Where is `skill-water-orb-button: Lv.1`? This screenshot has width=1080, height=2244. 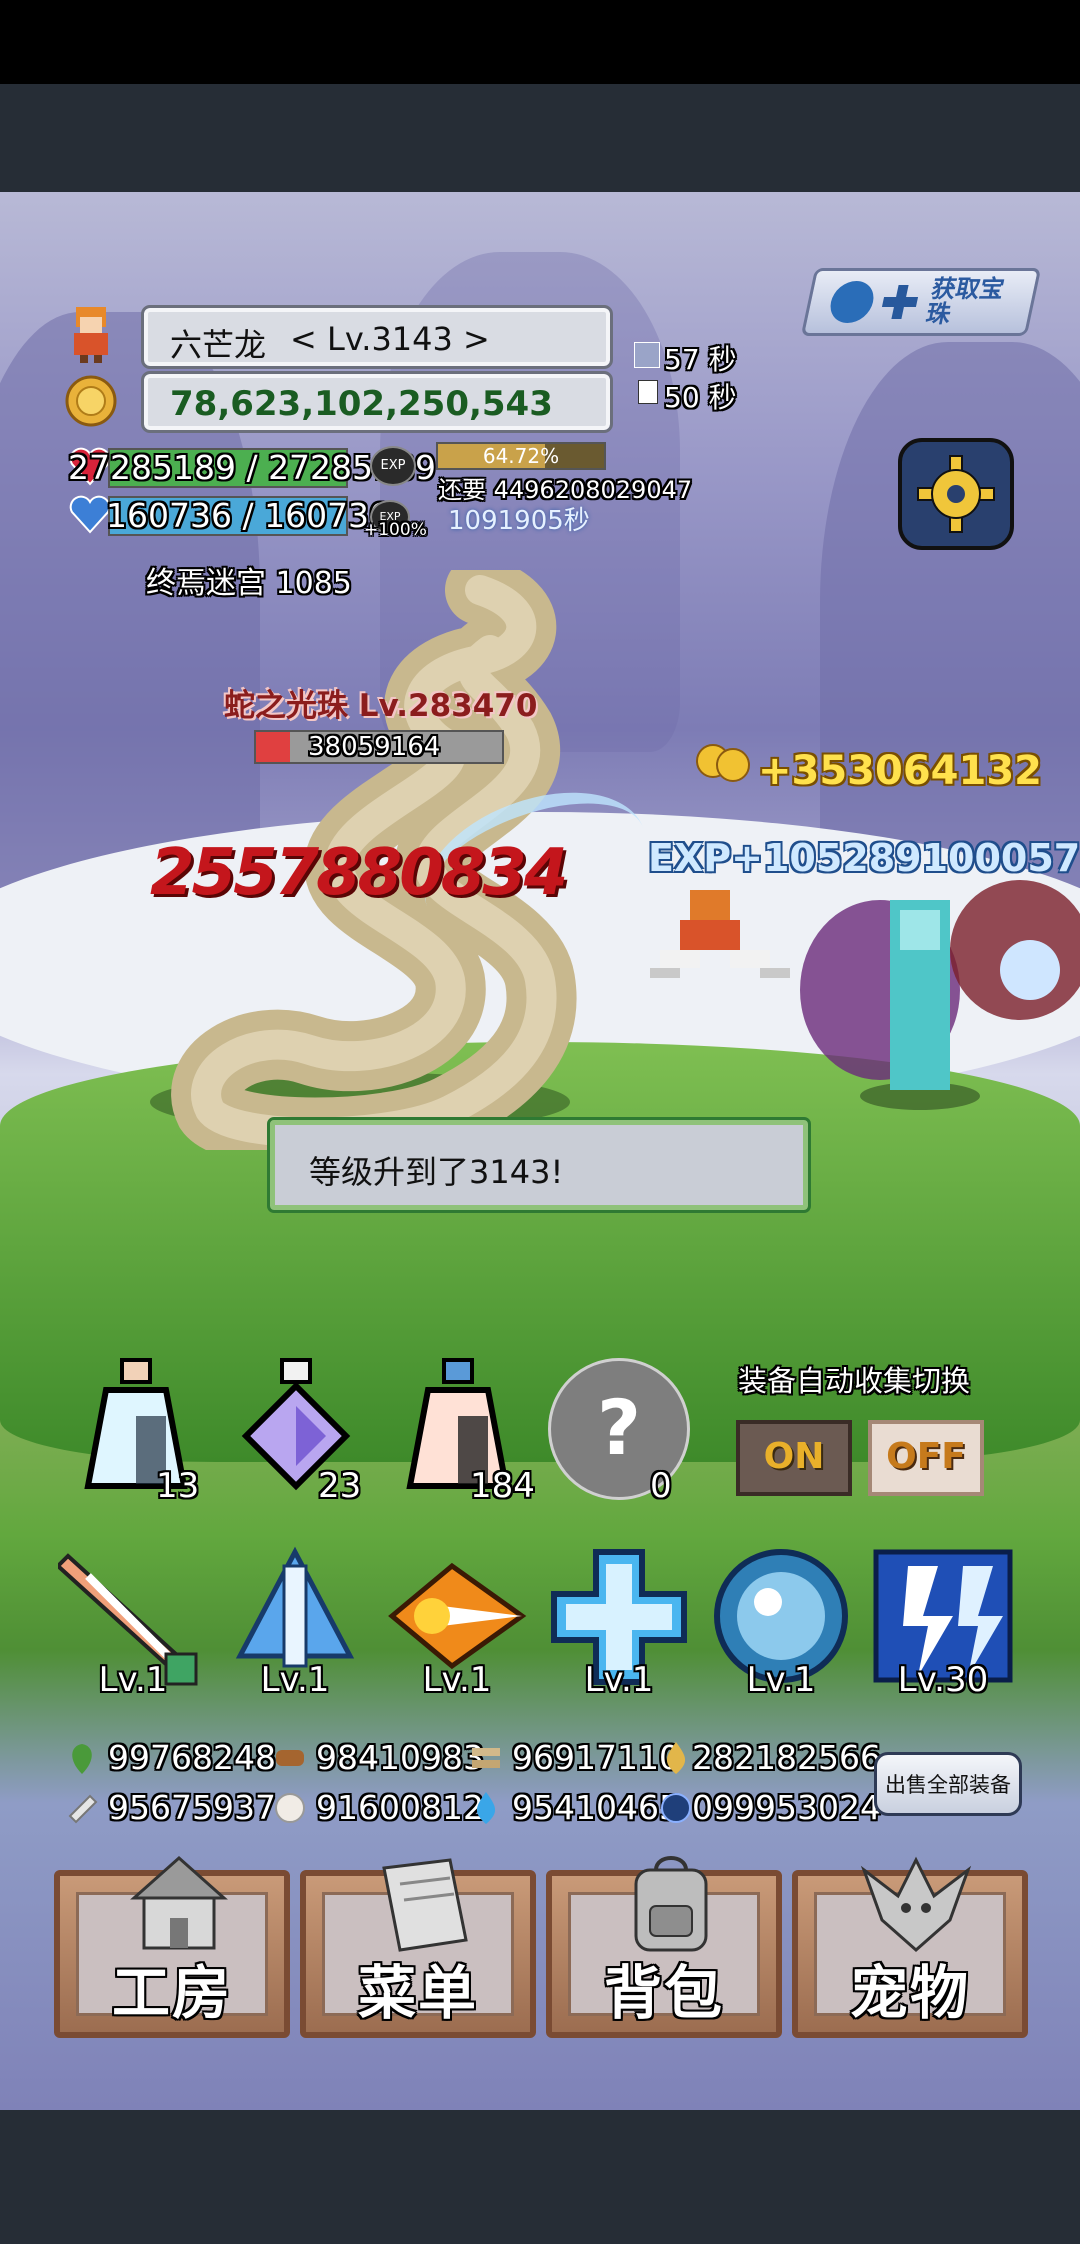 skill-water-orb-button: Lv.1 is located at coordinates (781, 1623).